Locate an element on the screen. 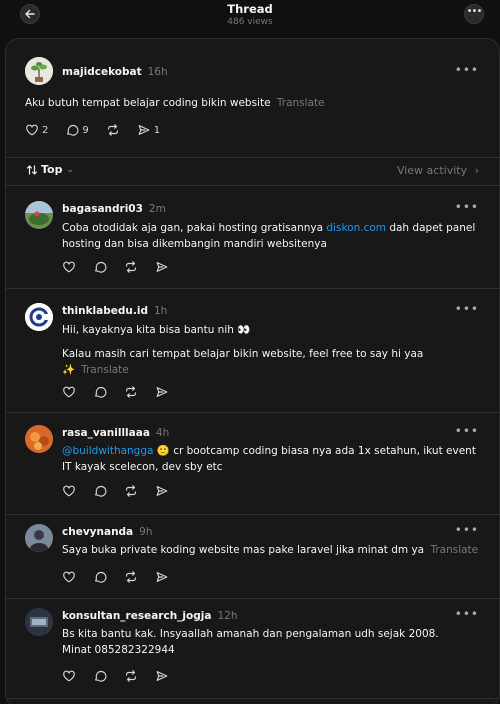  sparkles-emoji: ✨ is located at coordinates (69, 370).